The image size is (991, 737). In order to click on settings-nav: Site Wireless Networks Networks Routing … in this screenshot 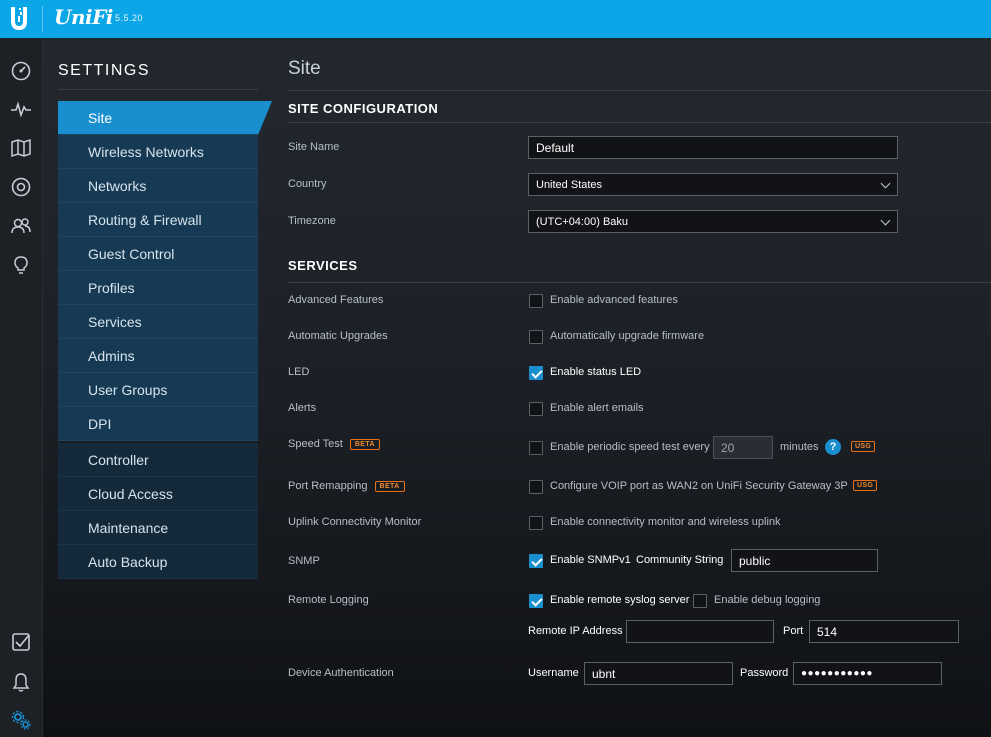, I will do `click(165, 340)`.